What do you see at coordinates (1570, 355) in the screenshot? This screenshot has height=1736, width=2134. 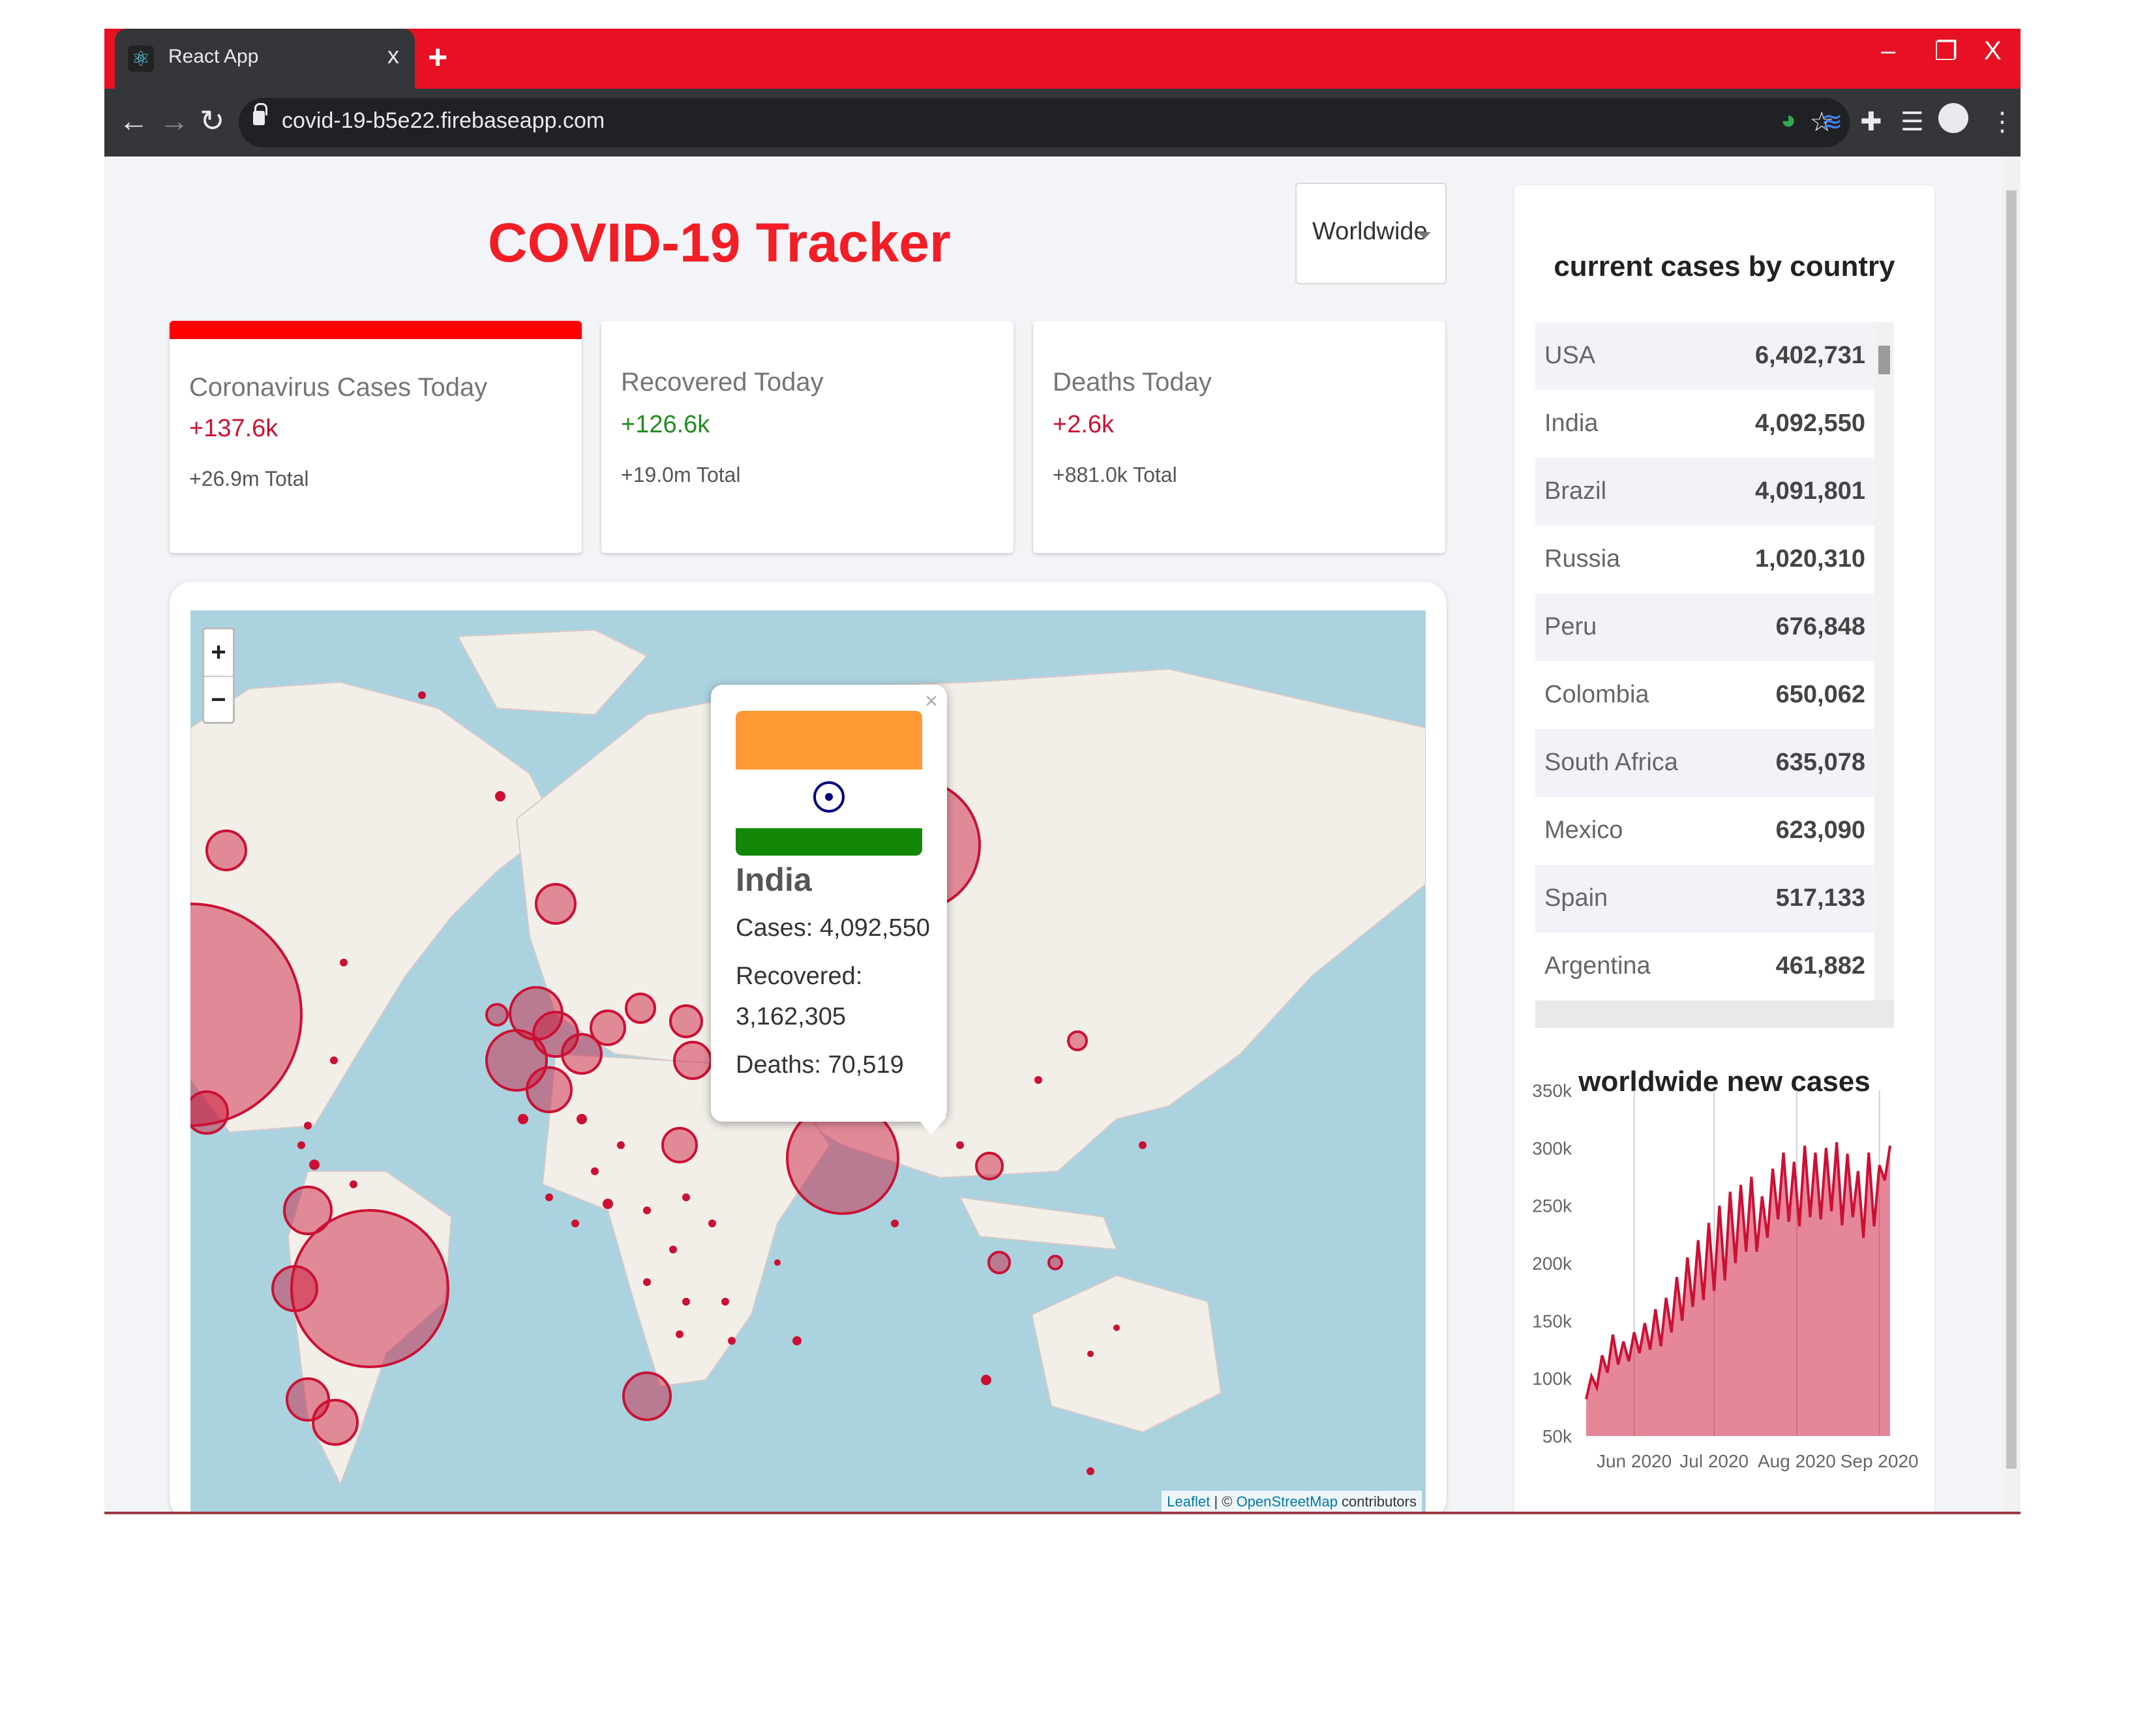 I see `country-name: USA` at bounding box center [1570, 355].